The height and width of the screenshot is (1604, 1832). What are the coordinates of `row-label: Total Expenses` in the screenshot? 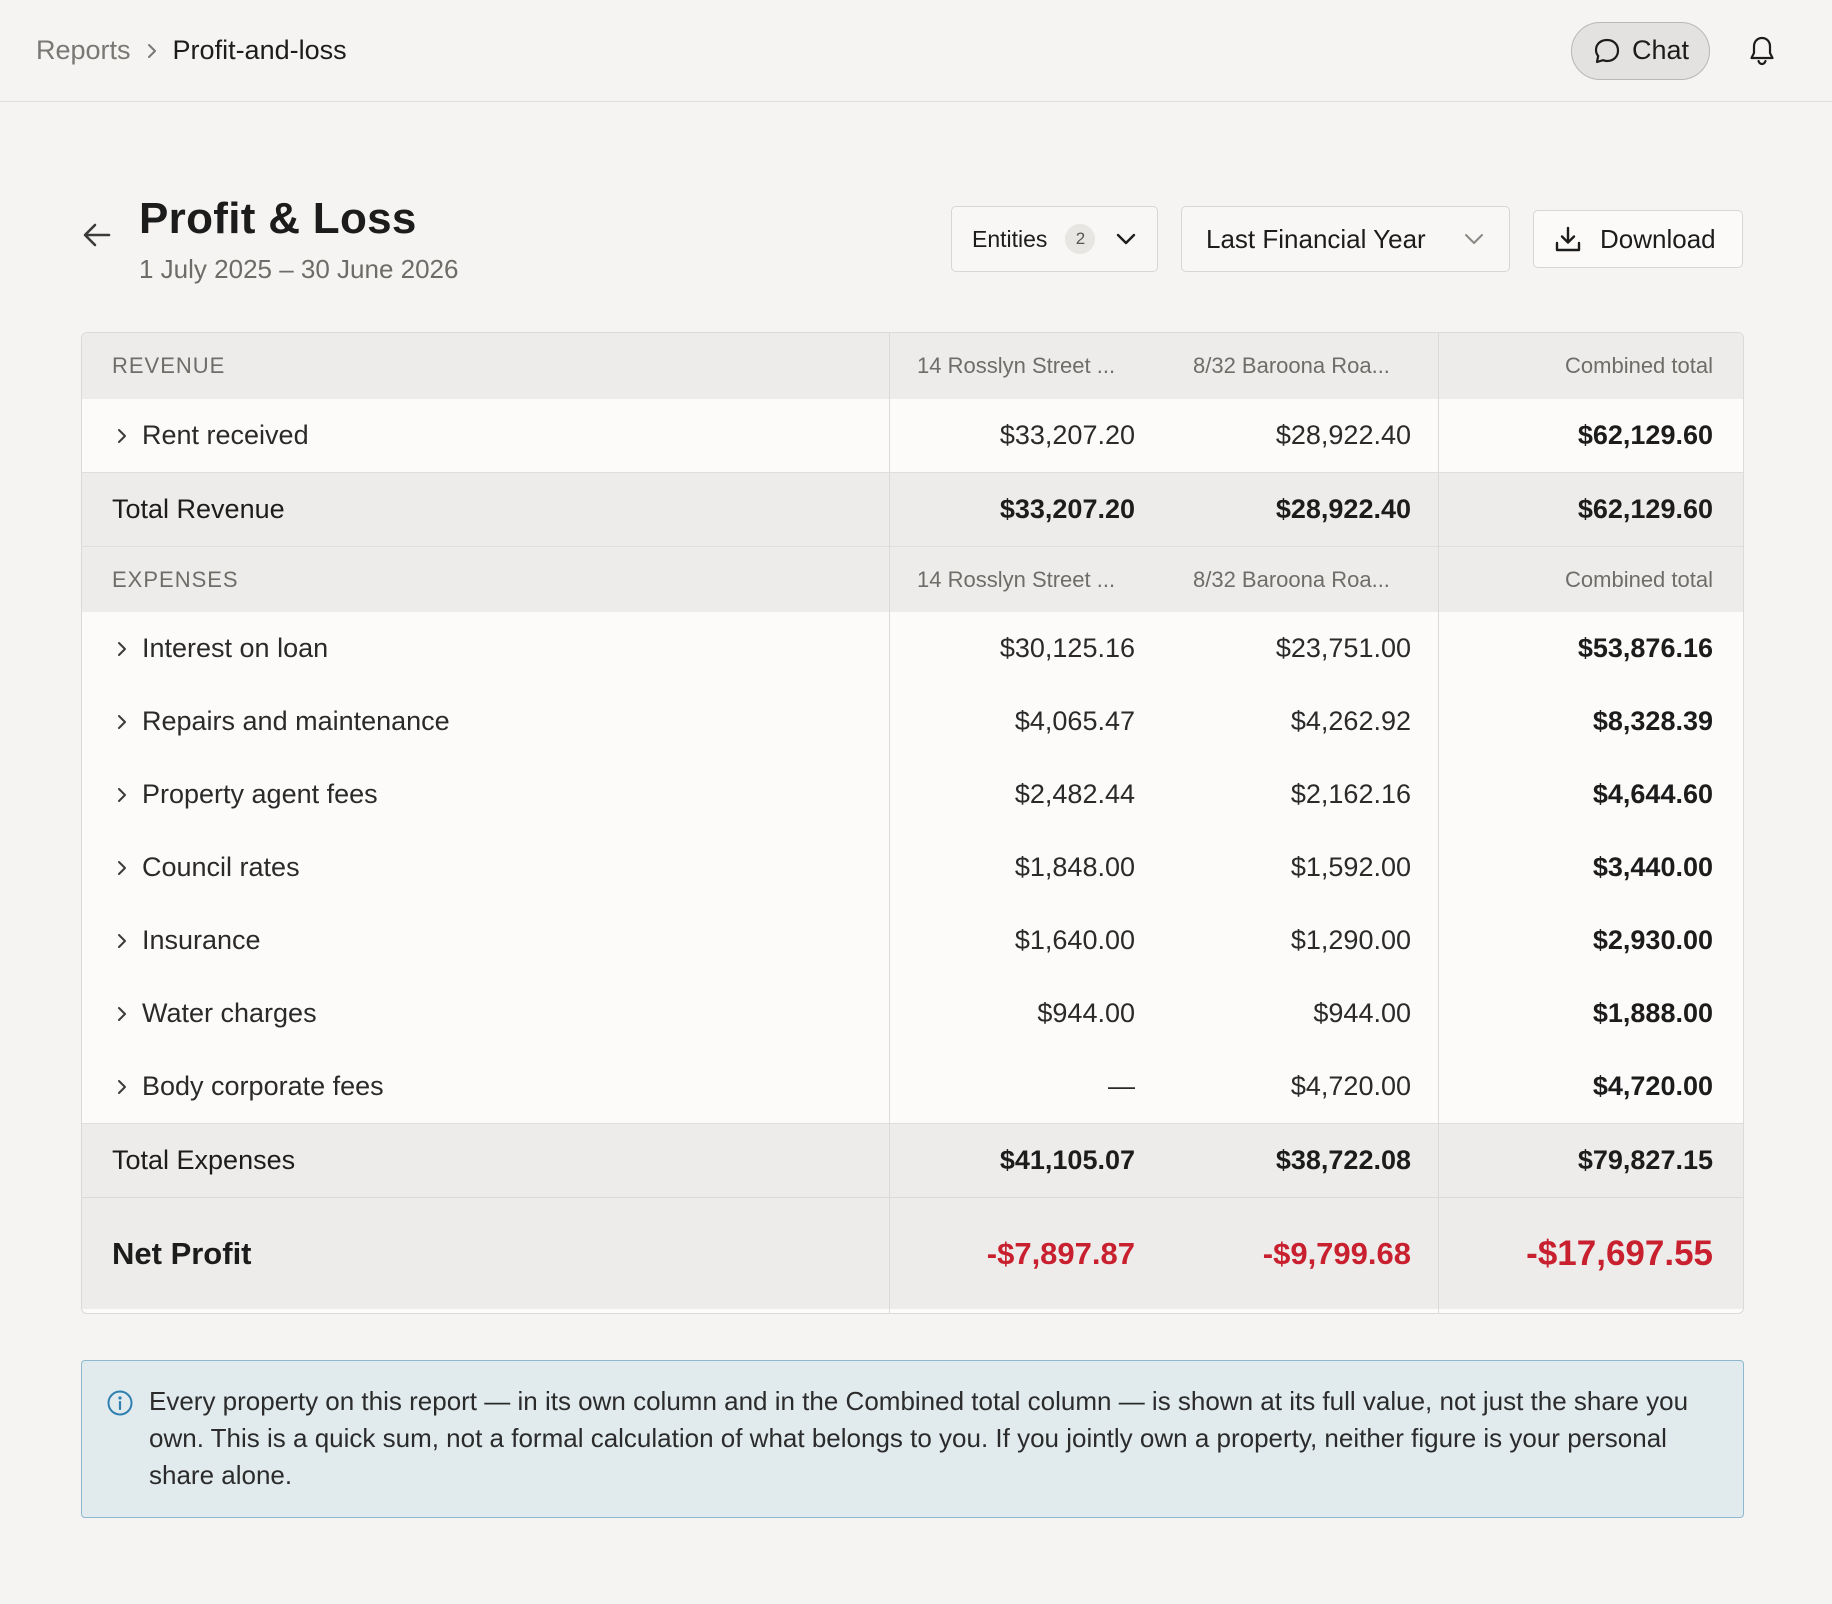 It's located at (204, 1160).